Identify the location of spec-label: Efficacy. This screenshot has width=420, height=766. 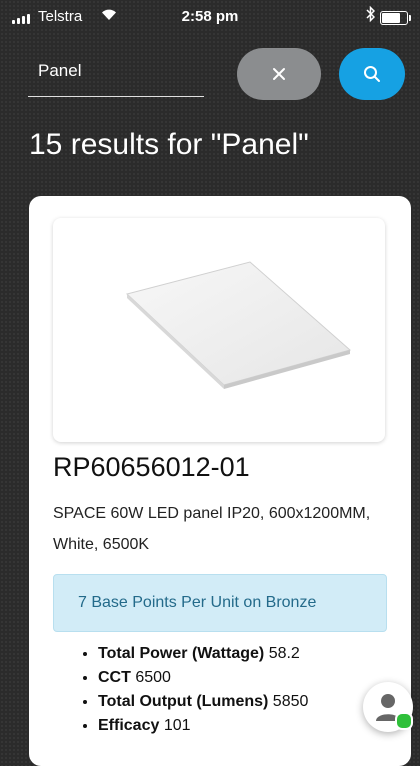
(129, 725).